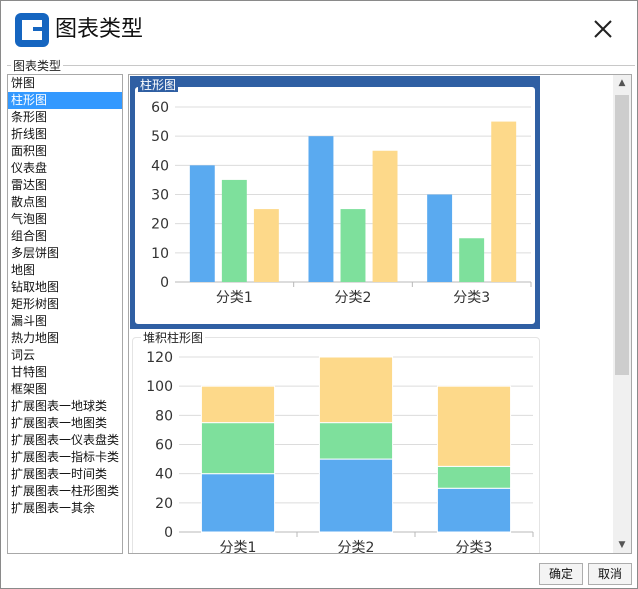 The height and width of the screenshot is (589, 638). I want to click on preview-scrollbar: ▲ ▼, so click(622, 314).